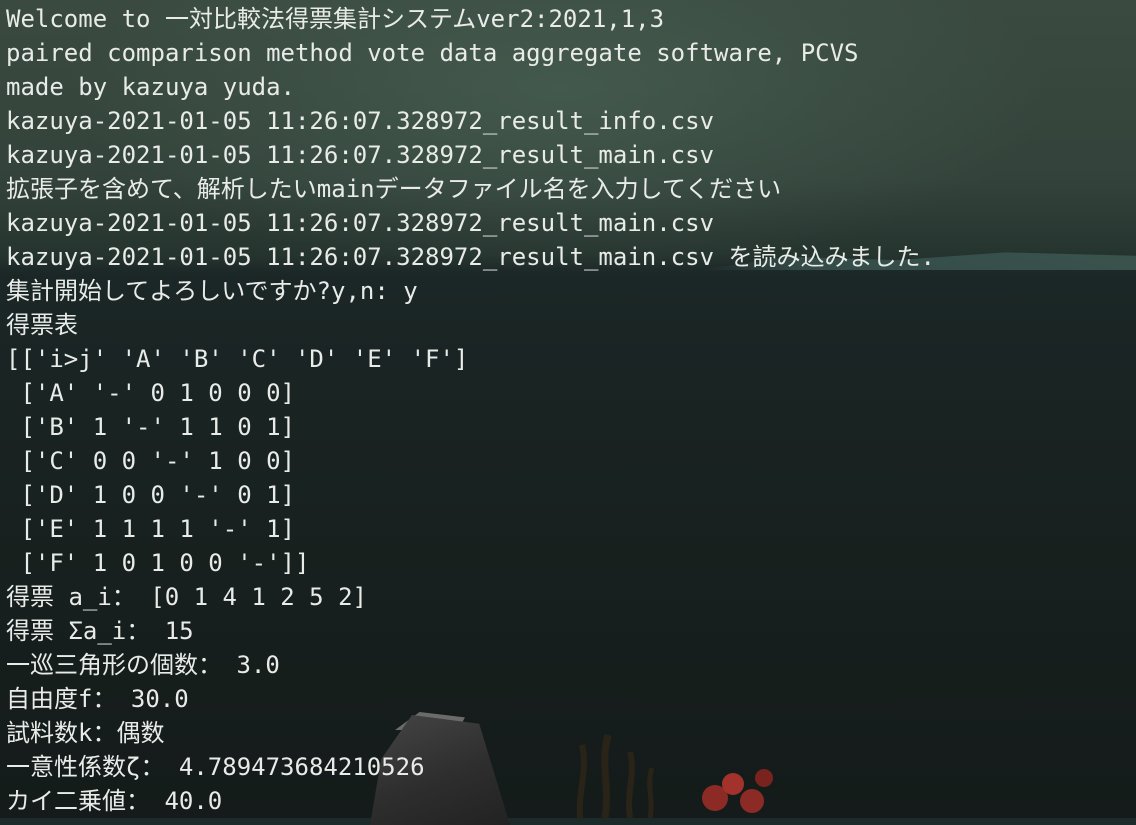 The image size is (1136, 825). Describe the element at coordinates (158, 563) in the screenshot. I see `terminal-line: ['F' 1 0 1 0 0 '-']]` at that location.